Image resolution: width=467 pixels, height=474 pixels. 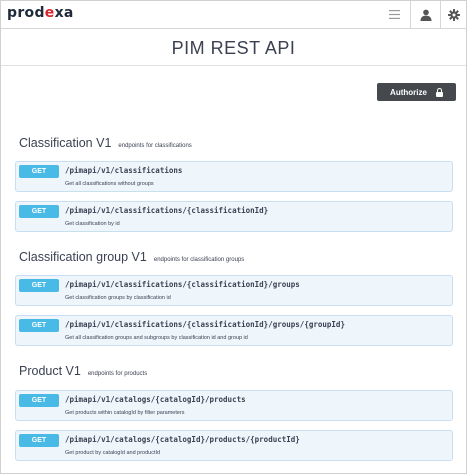 What do you see at coordinates (92, 224) in the screenshot?
I see `operation-summary: Get classification by id` at bounding box center [92, 224].